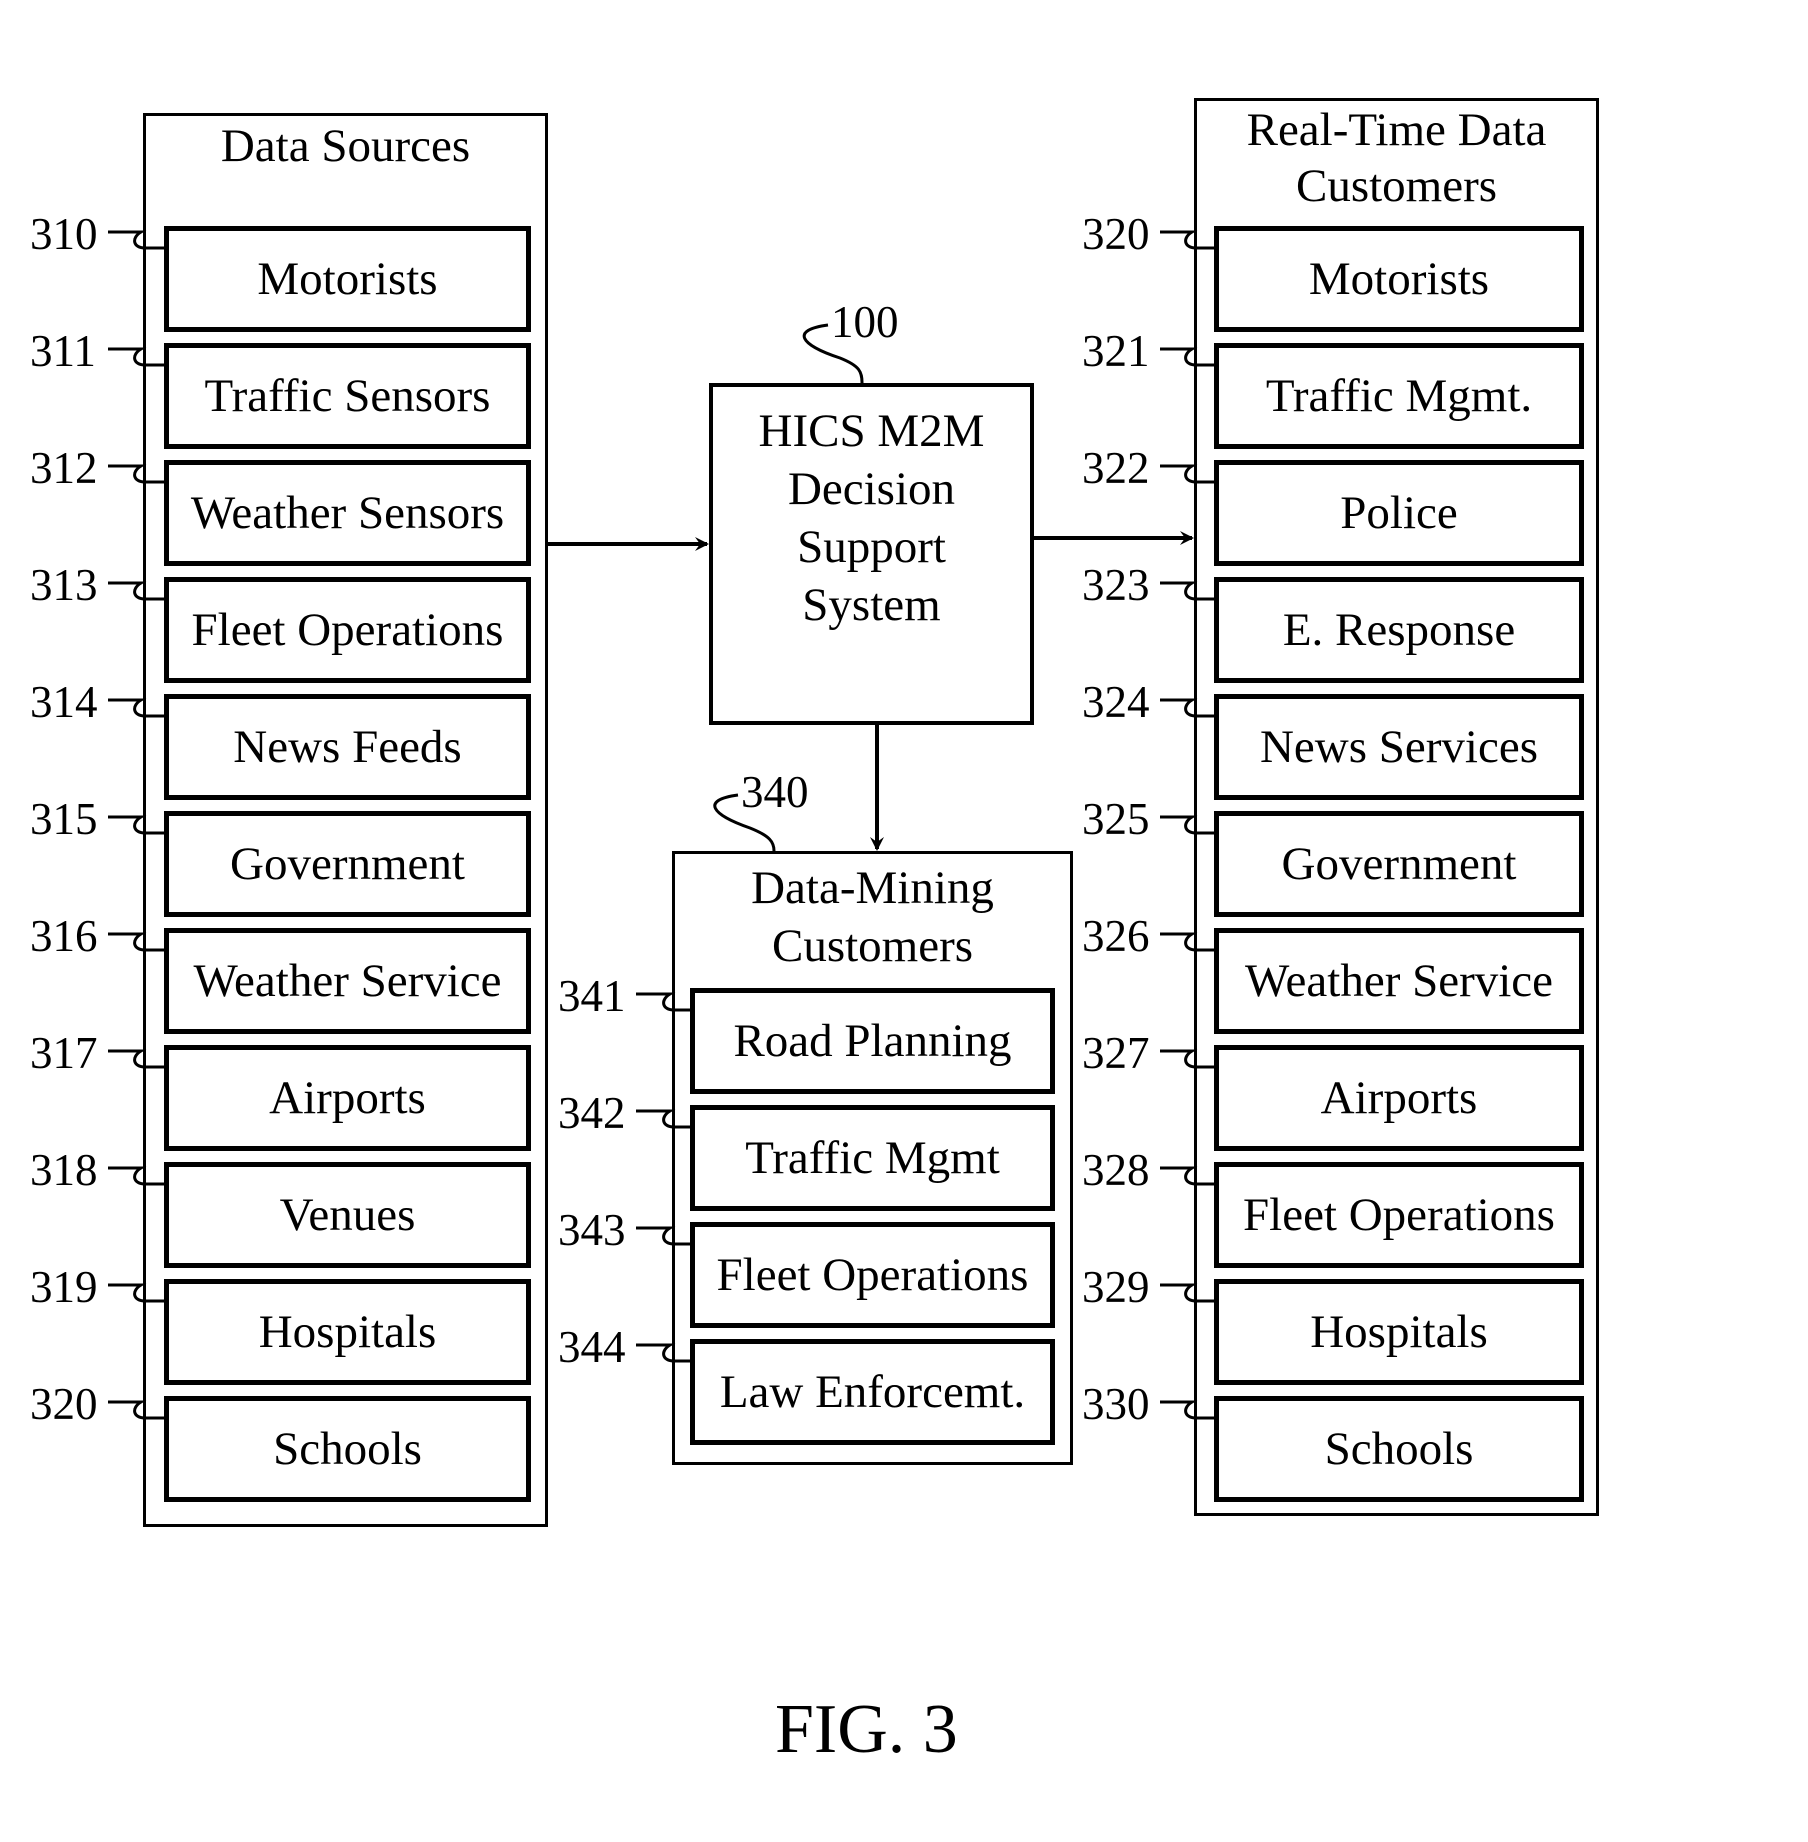 The image size is (1808, 1842). What do you see at coordinates (744, 822) in the screenshot?
I see `data-mining-ref-leader` at bounding box center [744, 822].